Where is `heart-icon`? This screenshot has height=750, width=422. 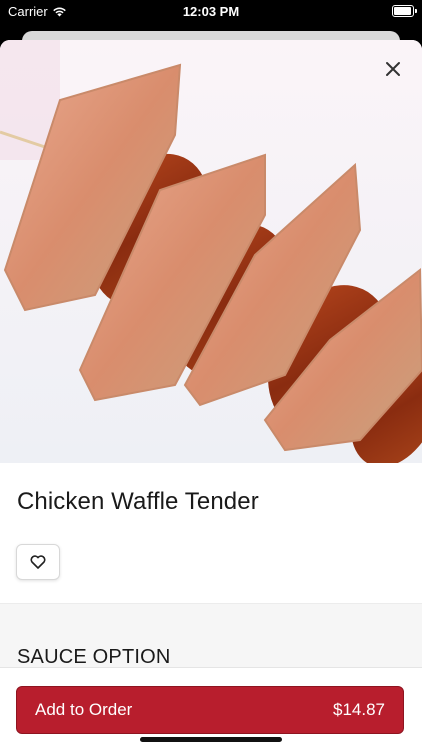
heart-icon is located at coordinates (38, 562).